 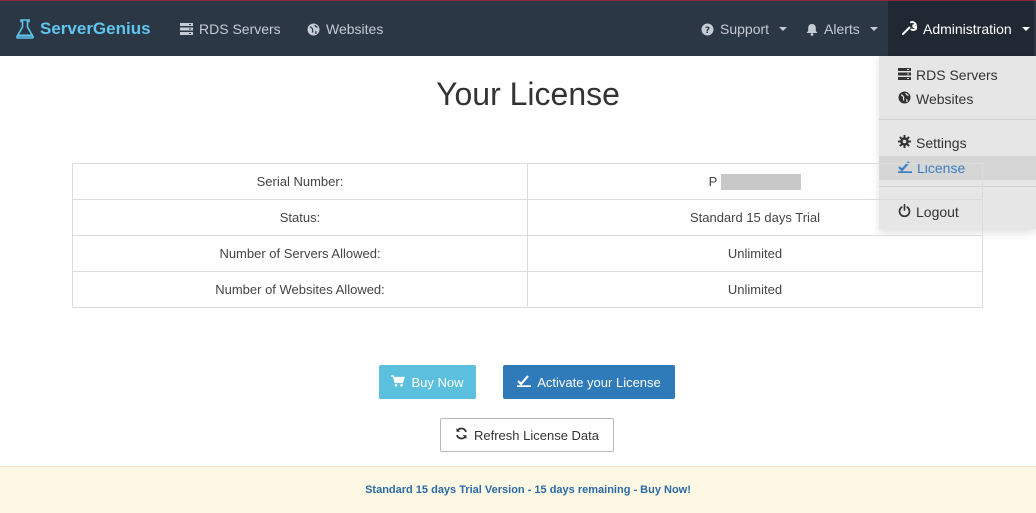 I want to click on globe-icon, so click(x=313, y=29).